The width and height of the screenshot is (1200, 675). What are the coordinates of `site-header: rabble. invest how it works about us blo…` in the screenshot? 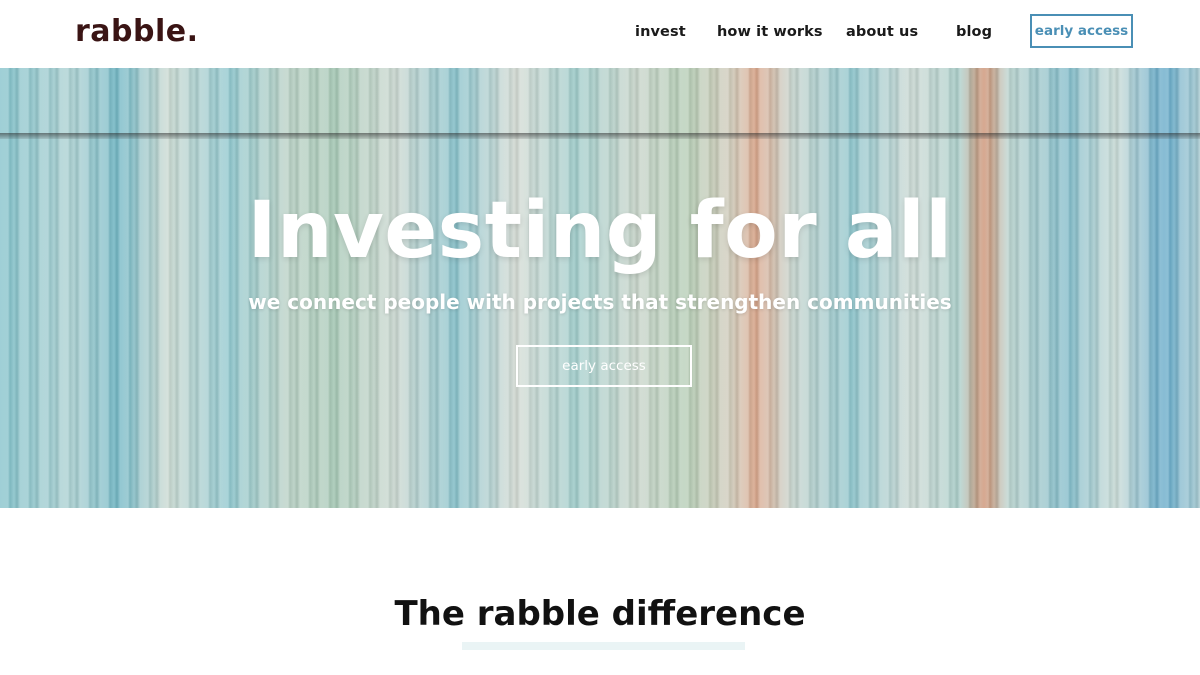 It's located at (600, 34).